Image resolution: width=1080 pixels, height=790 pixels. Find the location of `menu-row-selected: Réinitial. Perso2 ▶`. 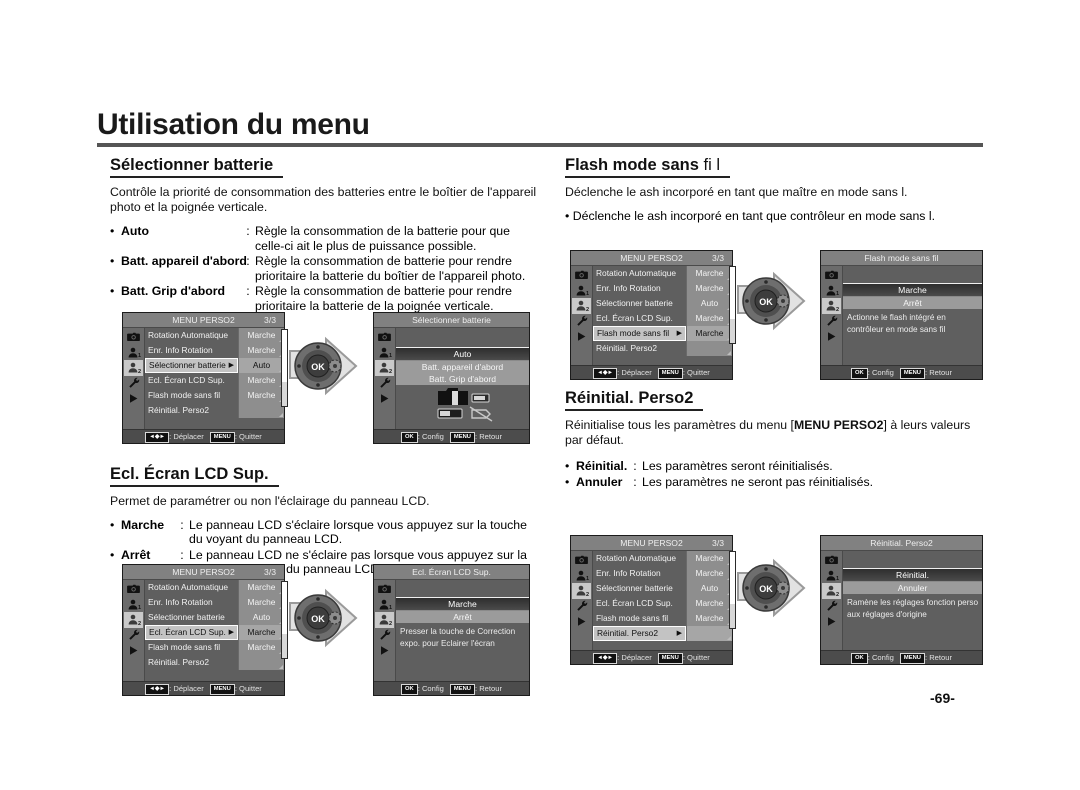

menu-row-selected: Réinitial. Perso2 ▶ is located at coordinates (662, 633).